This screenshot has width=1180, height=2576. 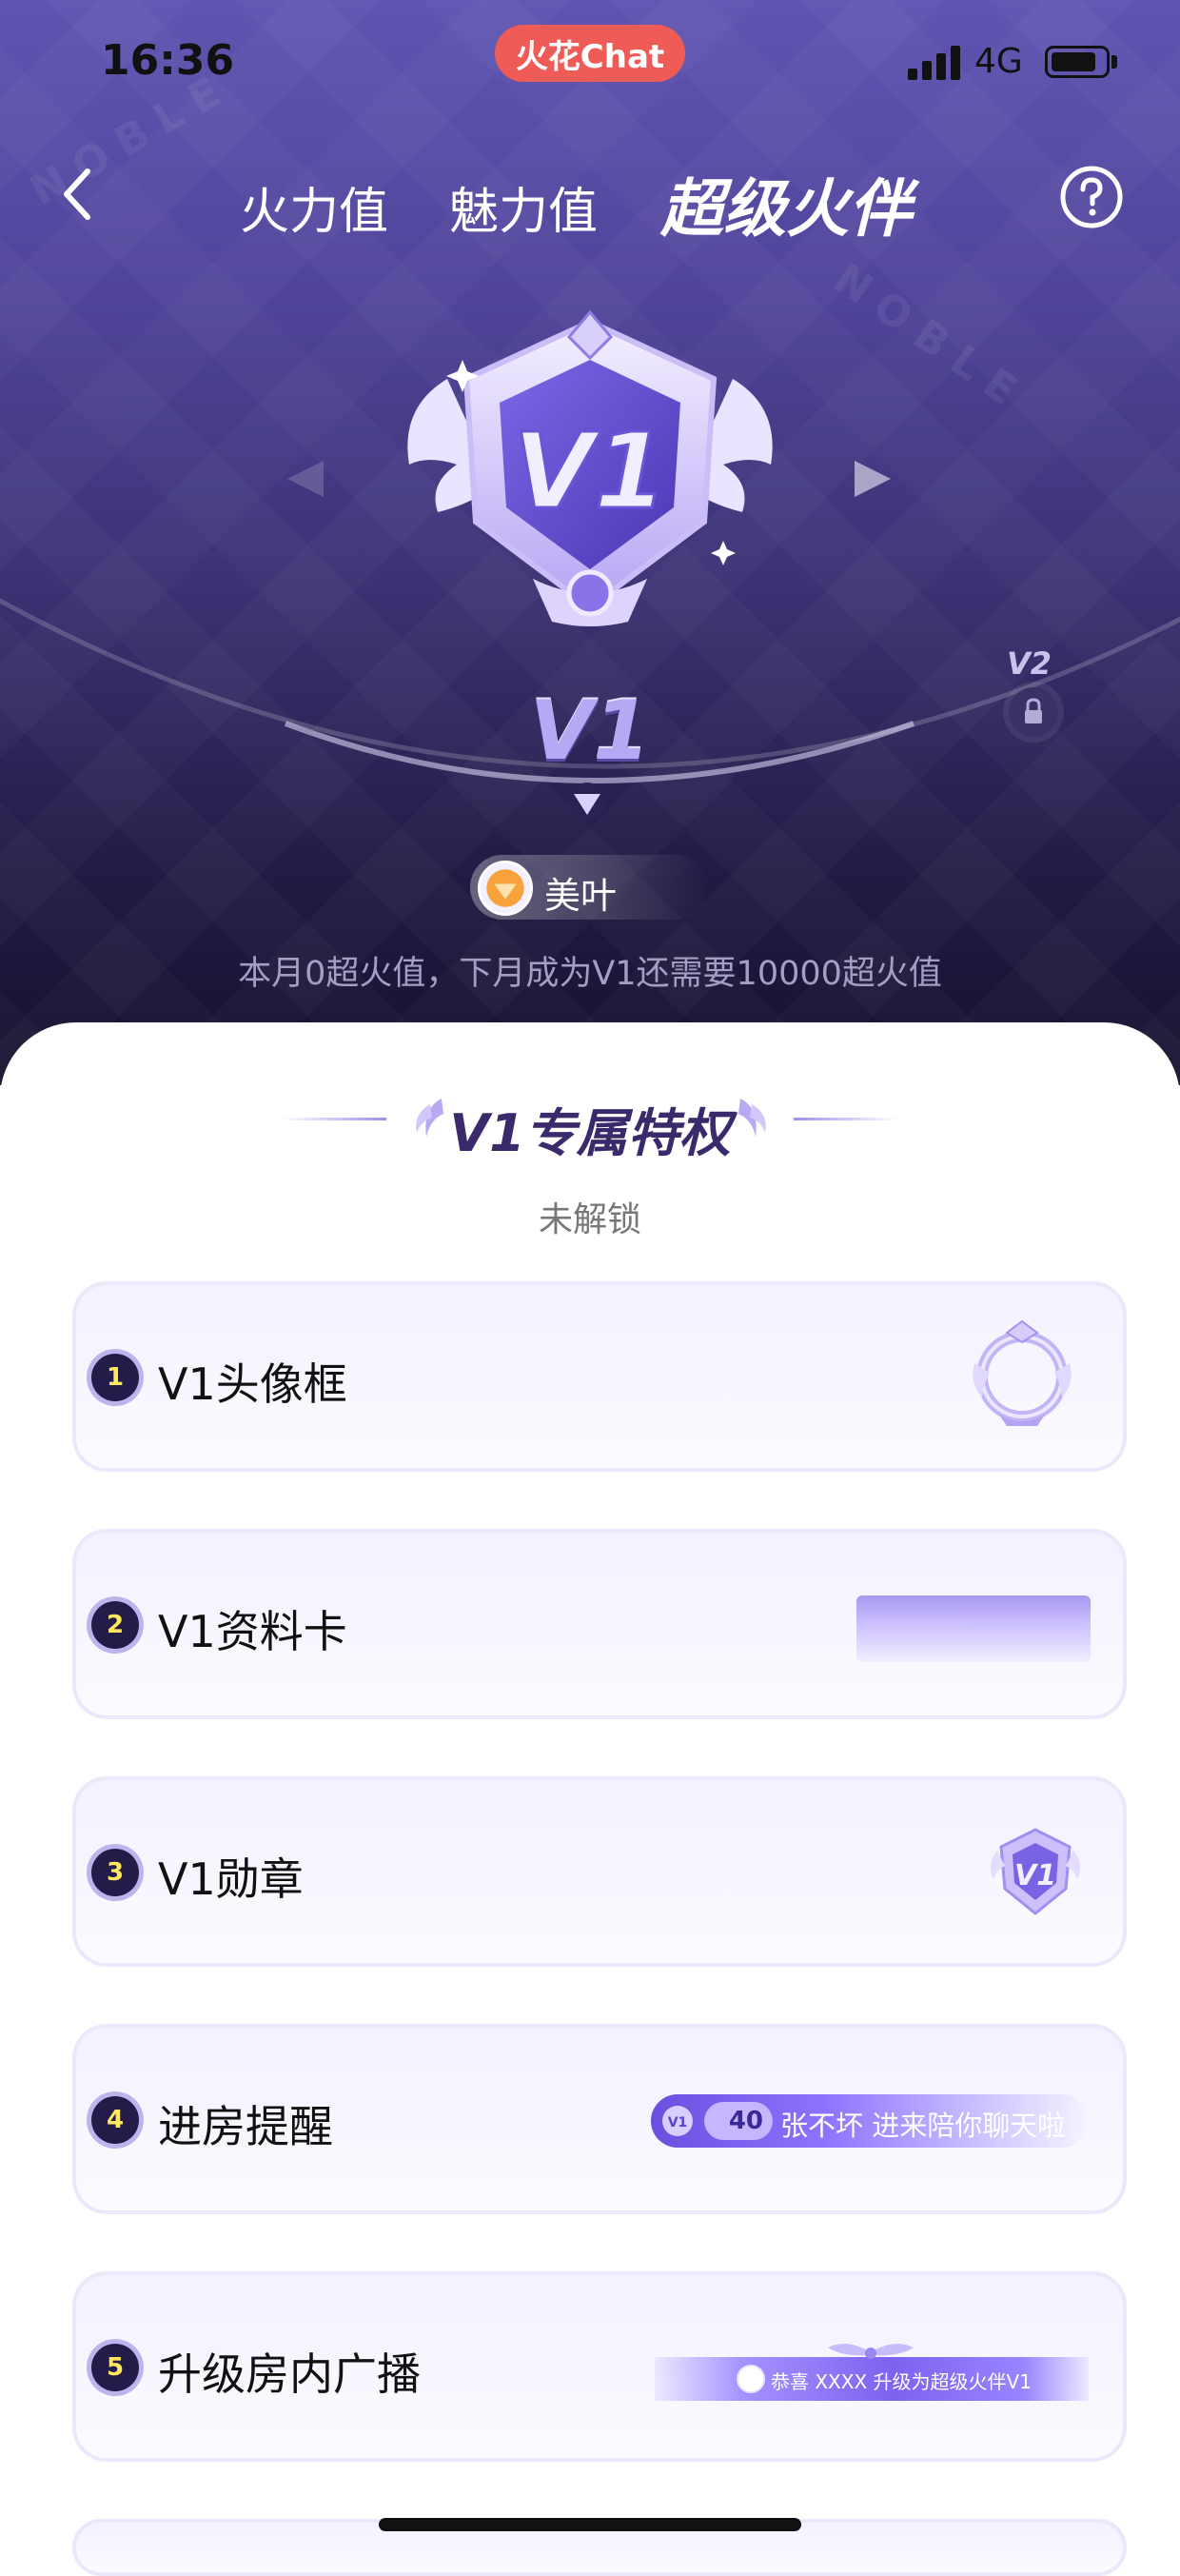 What do you see at coordinates (1078, 62) in the screenshot?
I see `battery-icon` at bounding box center [1078, 62].